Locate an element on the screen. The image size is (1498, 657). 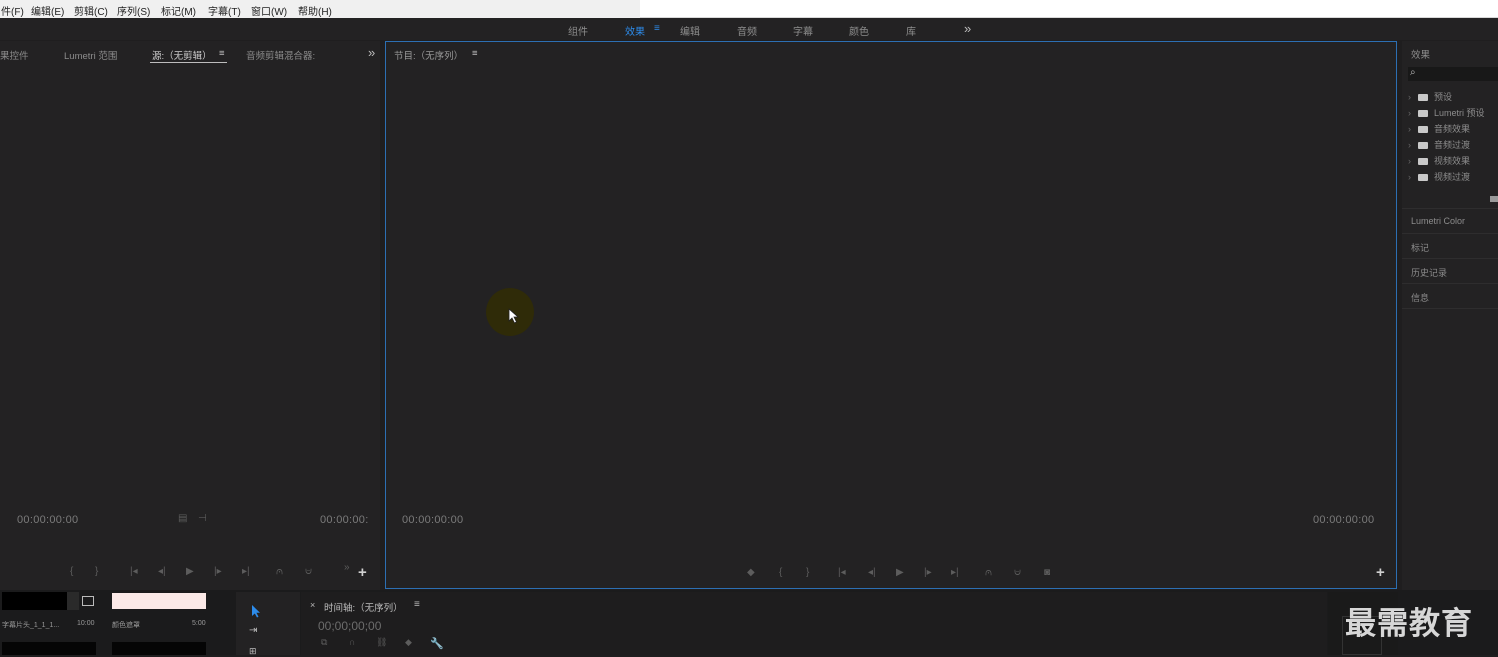
timeline-title: 时间轴:（无序列） is located at coordinates (363, 607).